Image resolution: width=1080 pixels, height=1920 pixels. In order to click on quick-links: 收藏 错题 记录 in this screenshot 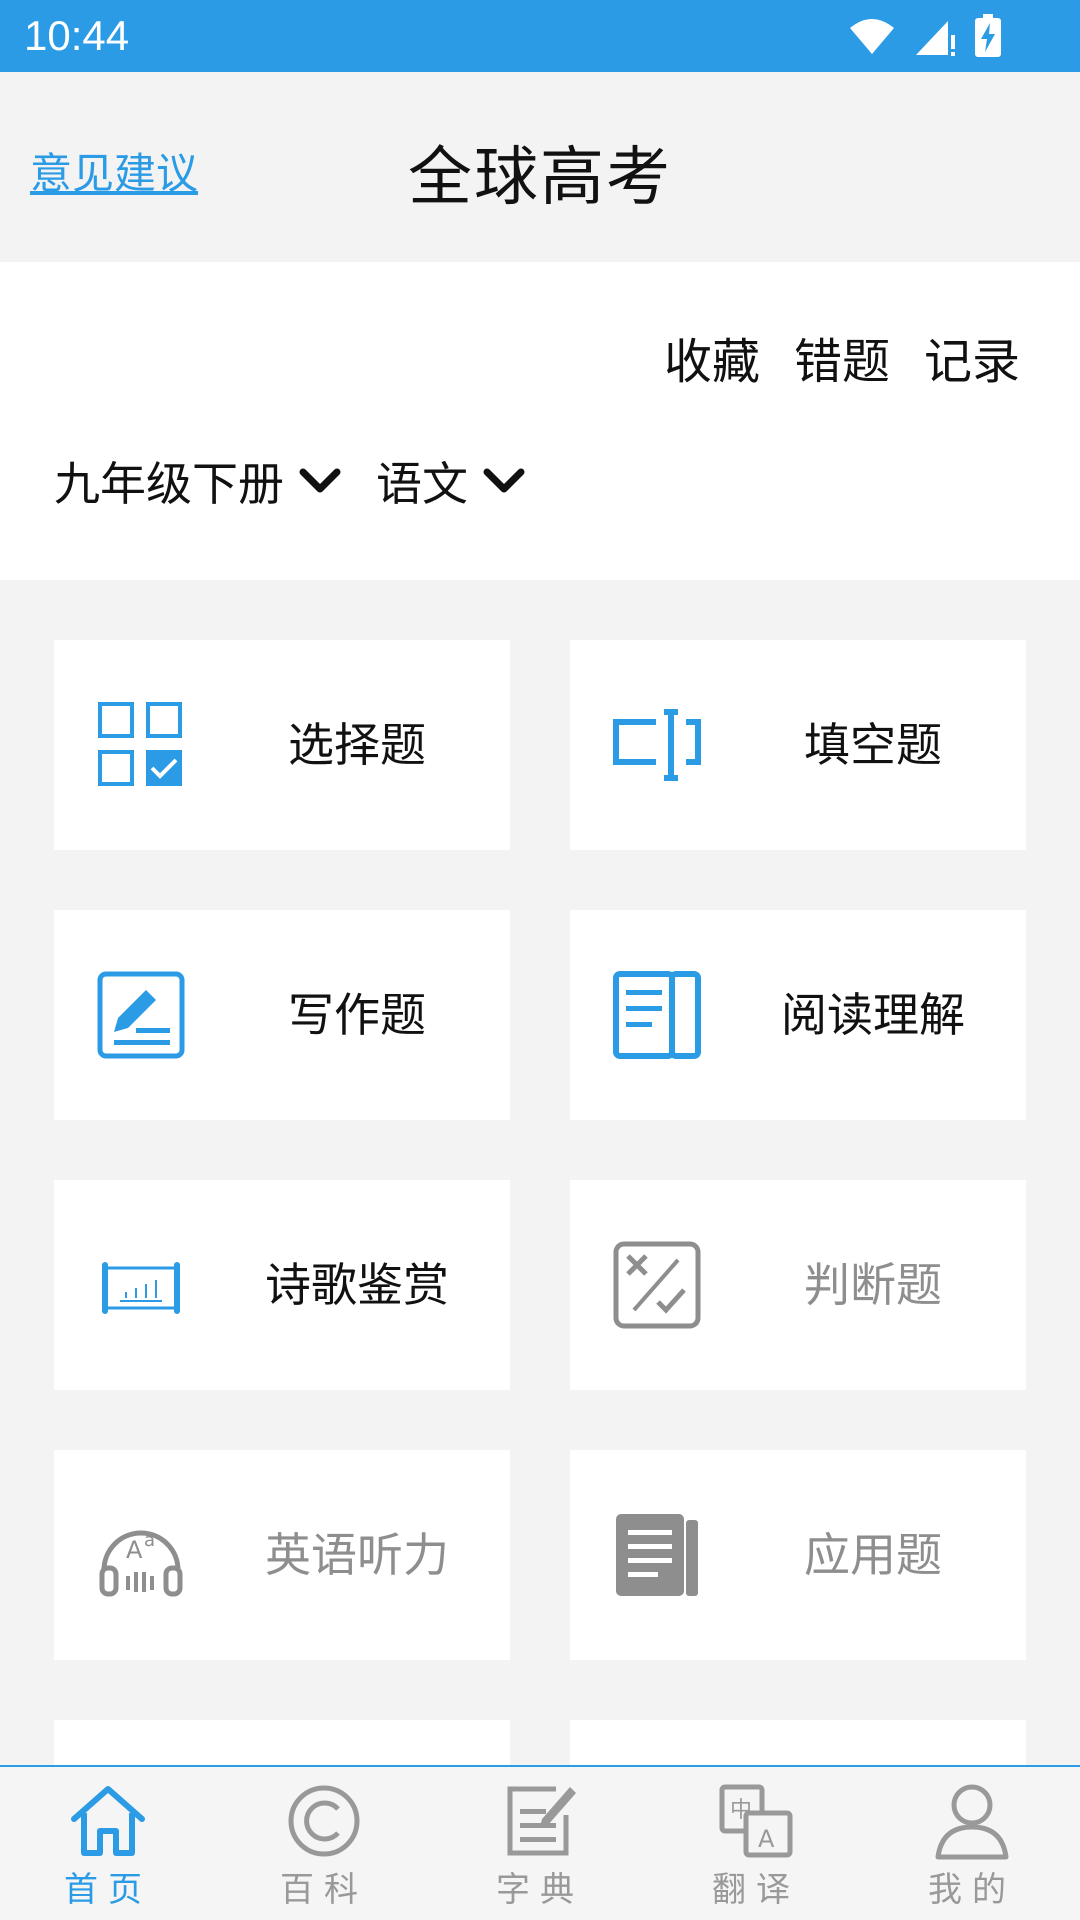, I will do `click(842, 357)`.